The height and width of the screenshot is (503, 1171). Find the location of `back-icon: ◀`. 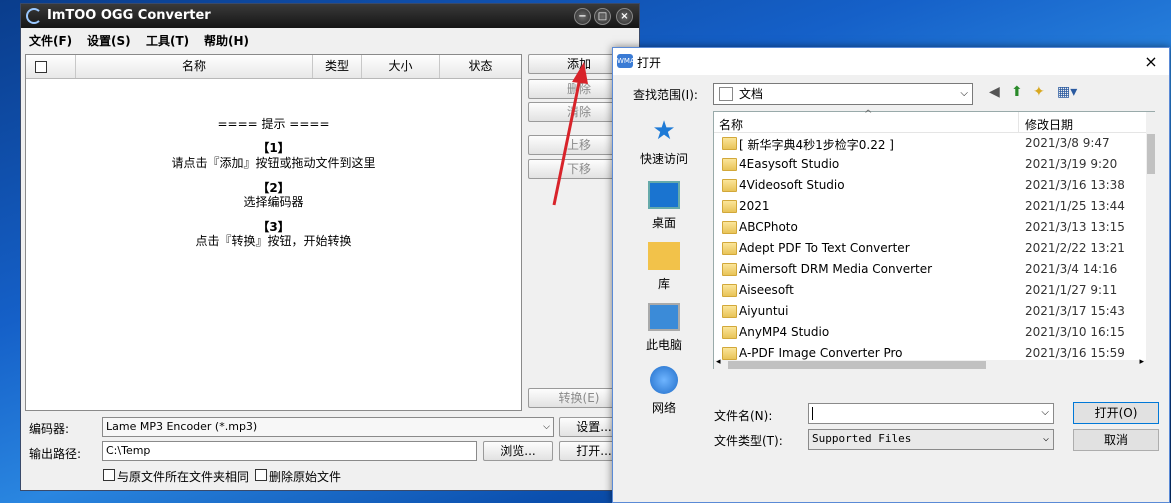

back-icon: ◀ is located at coordinates (994, 92).